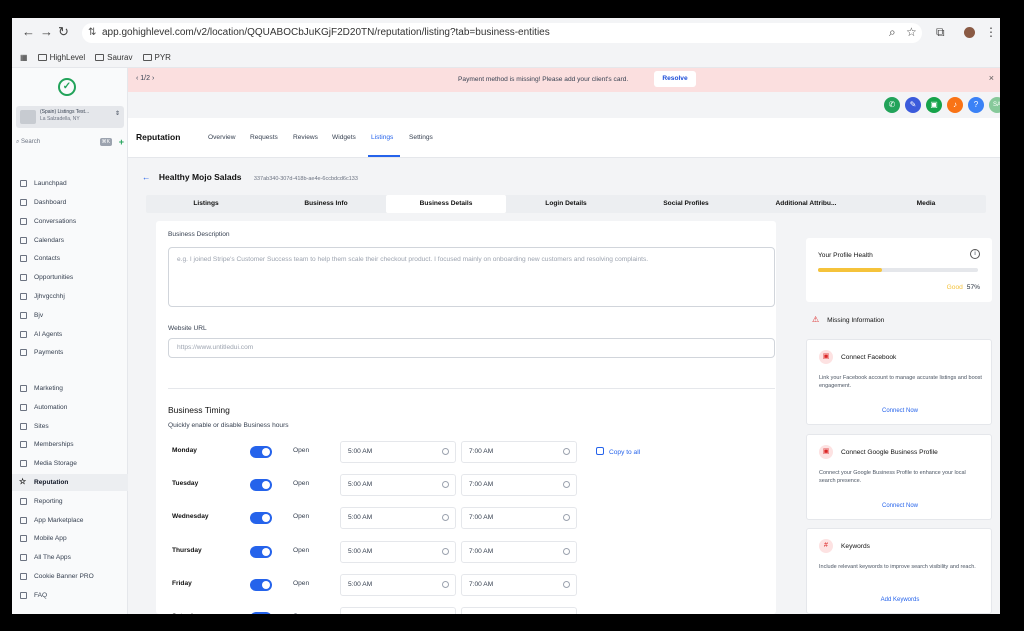 This screenshot has height=631, width=1024. Describe the element at coordinates (900, 411) in the screenshot. I see `connect-facebook-link: Connect Now` at that location.